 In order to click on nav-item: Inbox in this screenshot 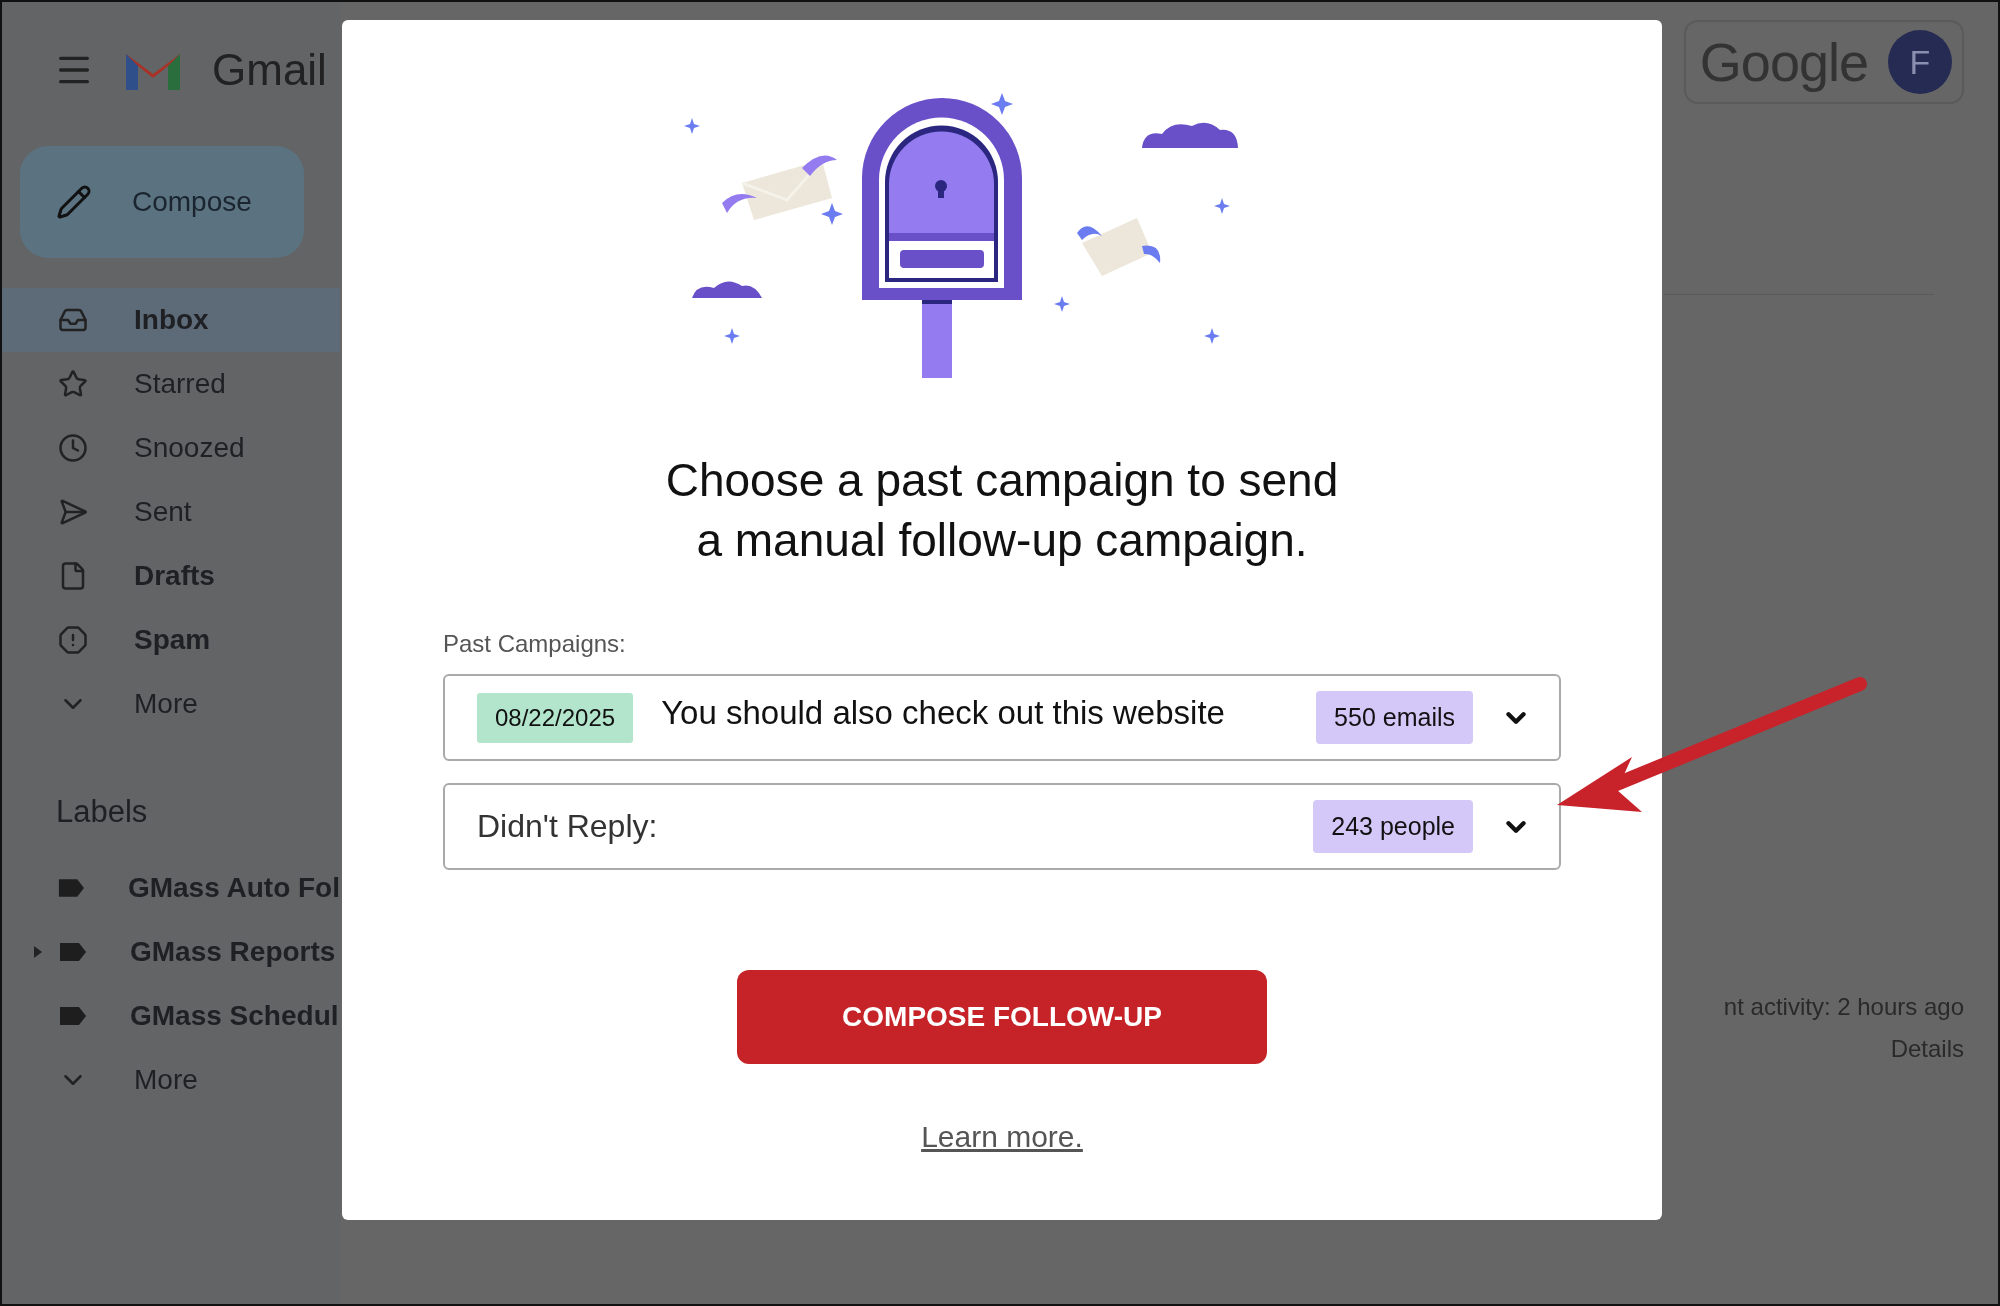, I will do `click(171, 320)`.